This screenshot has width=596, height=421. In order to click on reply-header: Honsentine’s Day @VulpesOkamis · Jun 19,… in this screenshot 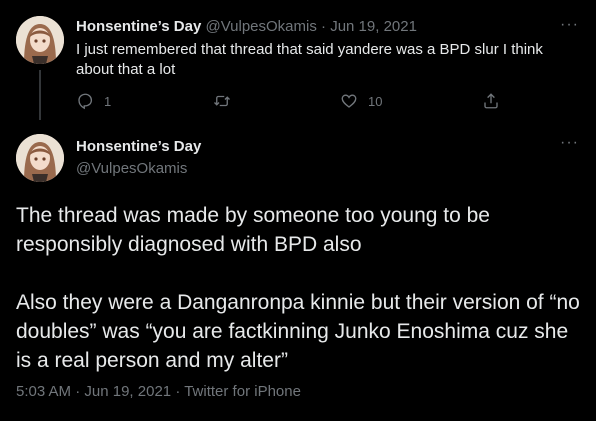, I will do `click(246, 26)`.